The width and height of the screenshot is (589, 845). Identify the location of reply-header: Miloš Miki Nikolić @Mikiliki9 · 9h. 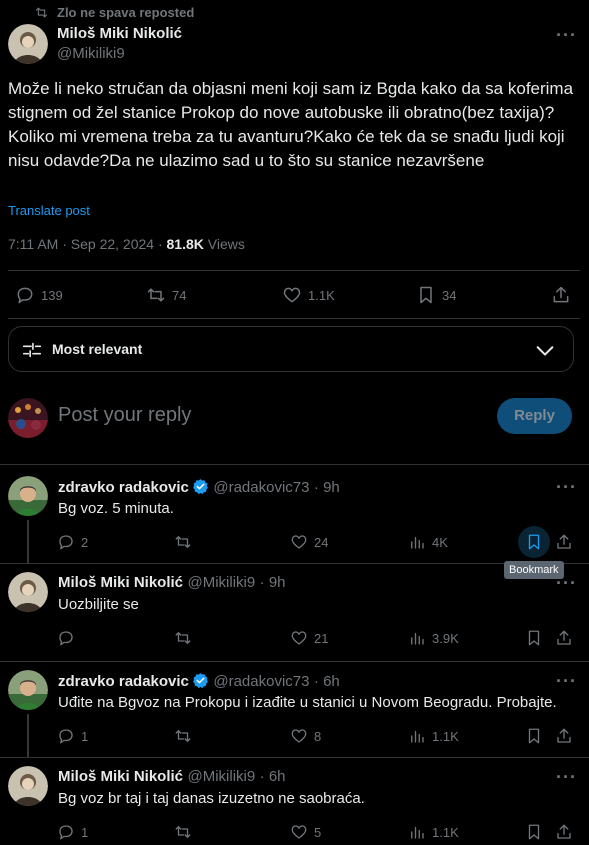
(172, 583).